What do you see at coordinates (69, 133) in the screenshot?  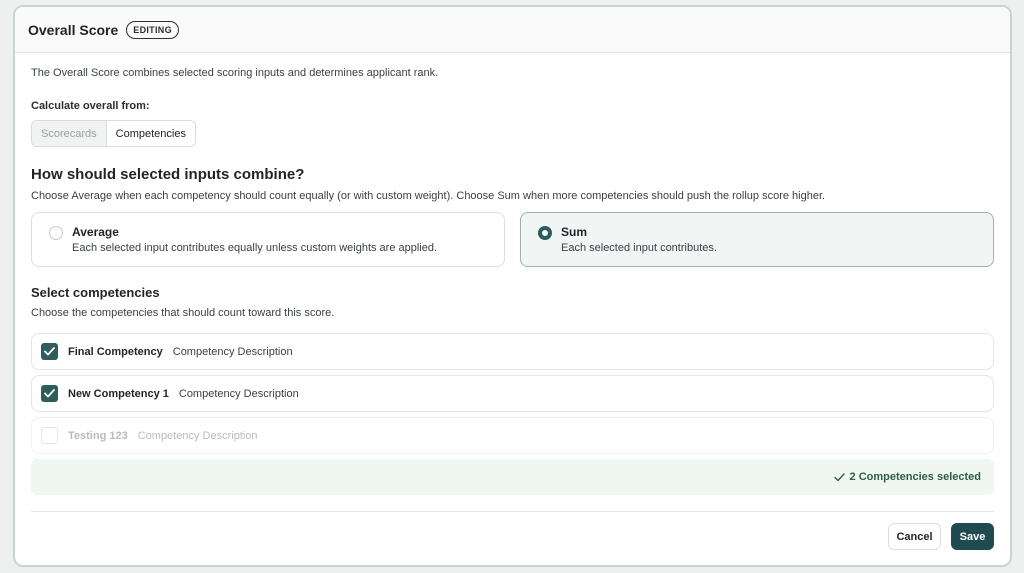 I see `scorecards-option: Scorecards` at bounding box center [69, 133].